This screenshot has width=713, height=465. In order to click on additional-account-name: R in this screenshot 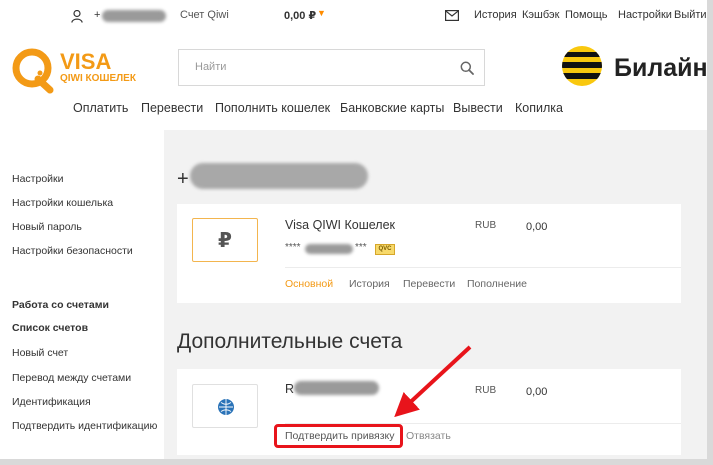, I will do `click(289, 389)`.